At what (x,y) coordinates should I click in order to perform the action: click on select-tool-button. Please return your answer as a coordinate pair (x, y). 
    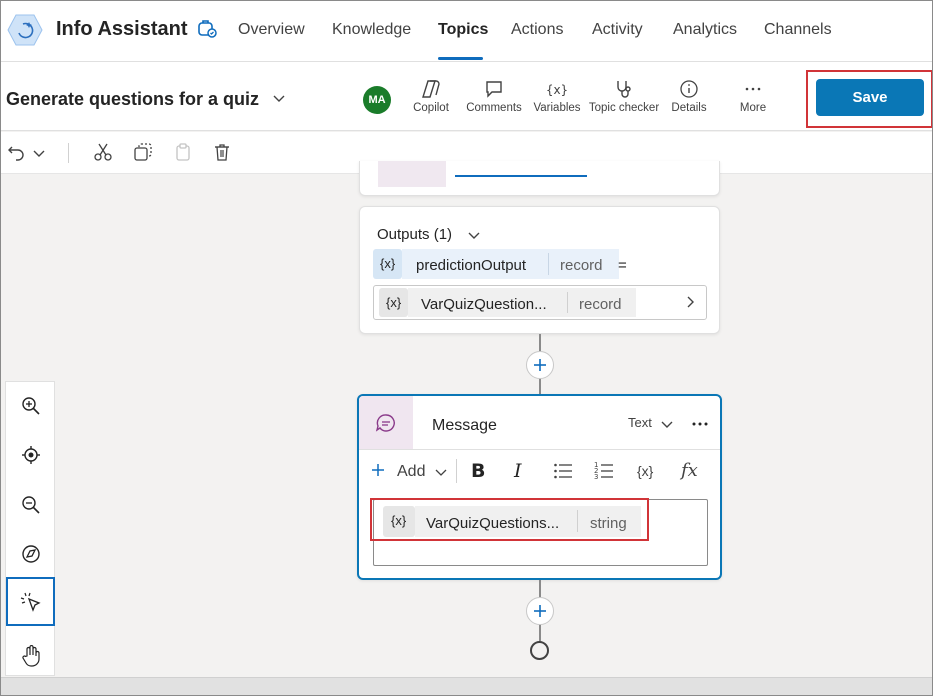
    Looking at the image, I should click on (30, 601).